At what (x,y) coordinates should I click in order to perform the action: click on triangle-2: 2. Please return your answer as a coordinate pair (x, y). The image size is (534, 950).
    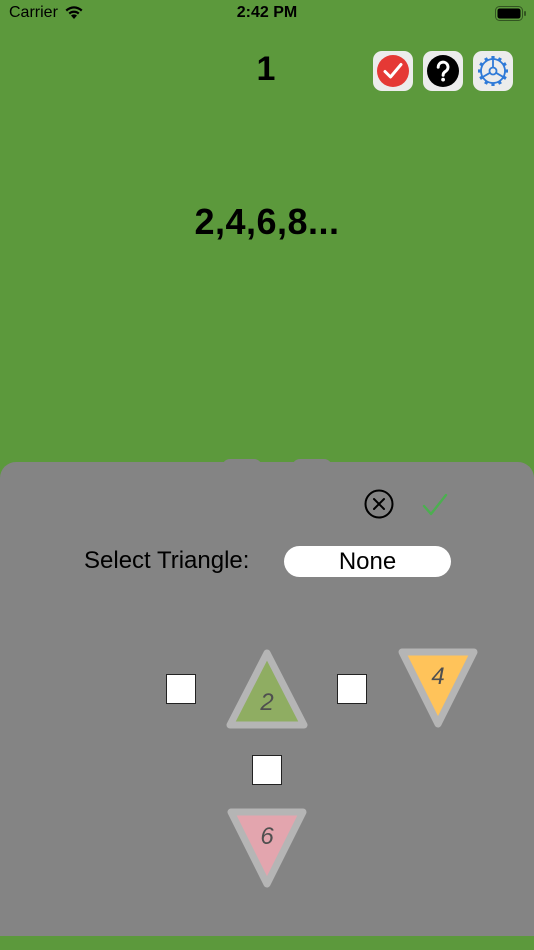
    Looking at the image, I should click on (267, 690).